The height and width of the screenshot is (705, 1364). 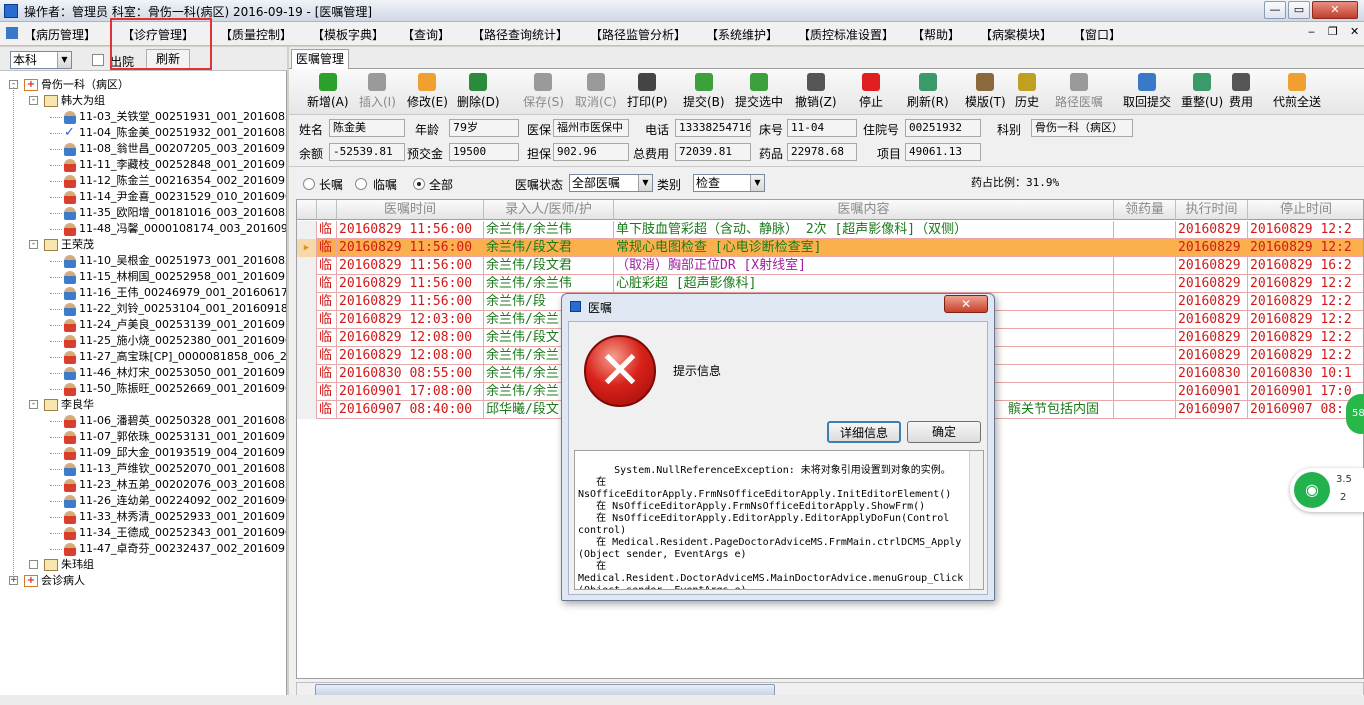 I want to click on menu-query: 【查询】, so click(x=426, y=34).